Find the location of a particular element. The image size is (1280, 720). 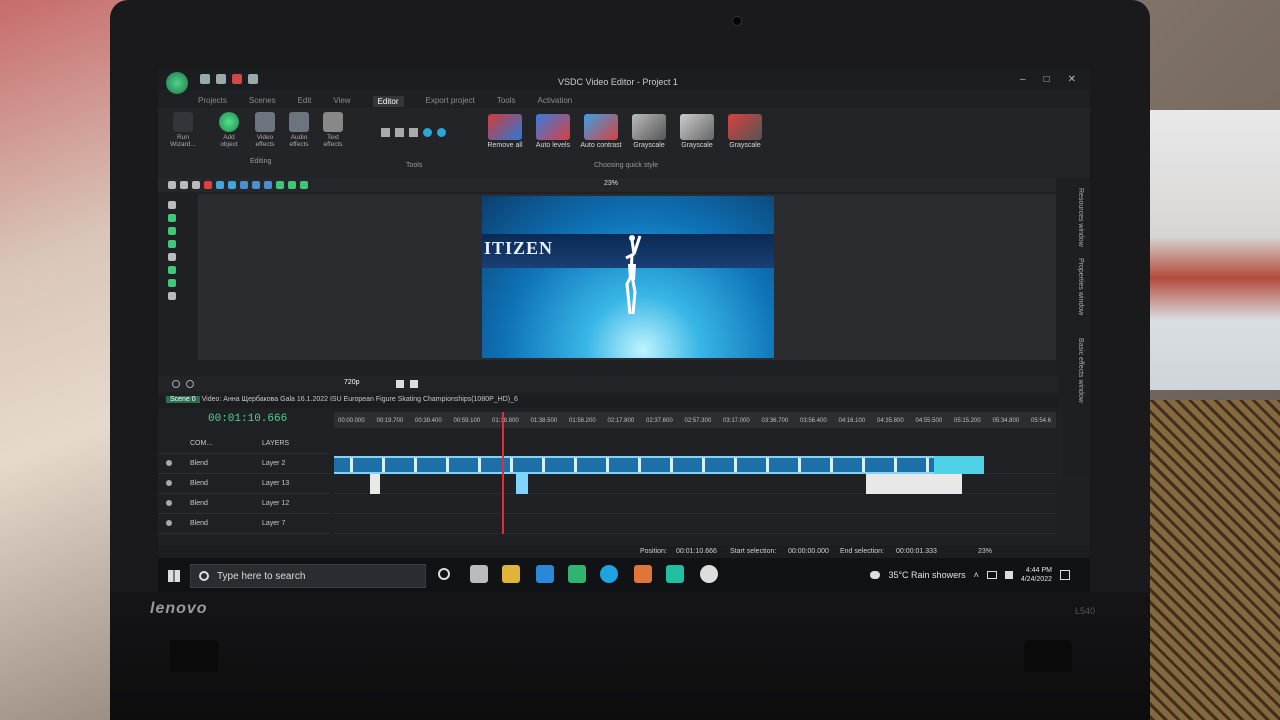

volume-icon is located at coordinates (1008, 575).